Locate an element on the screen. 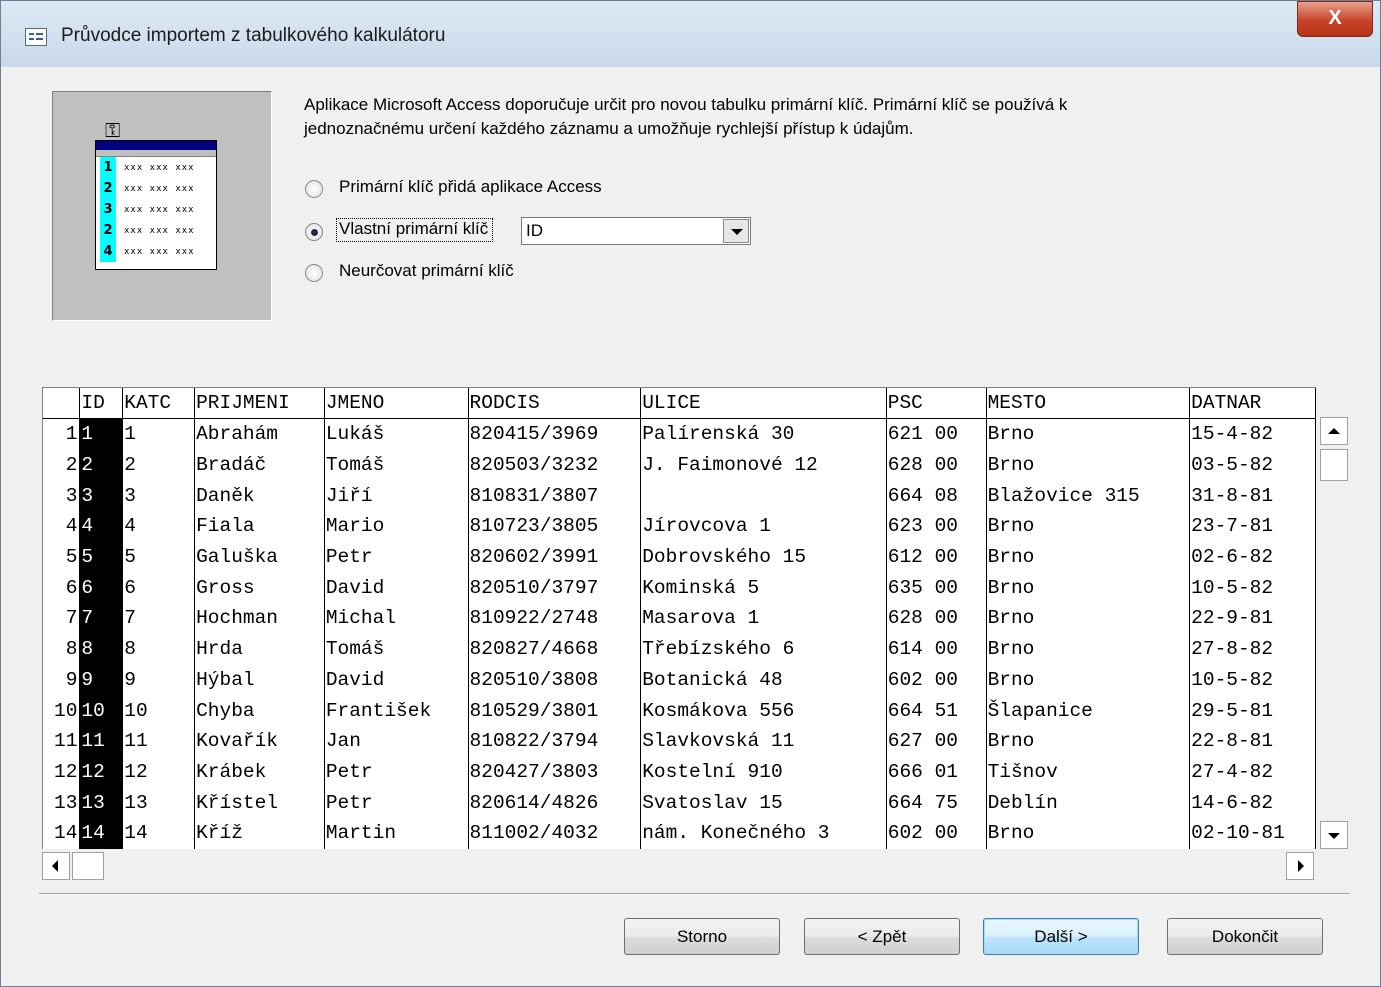  row-number: 11 is located at coordinates (62, 741).